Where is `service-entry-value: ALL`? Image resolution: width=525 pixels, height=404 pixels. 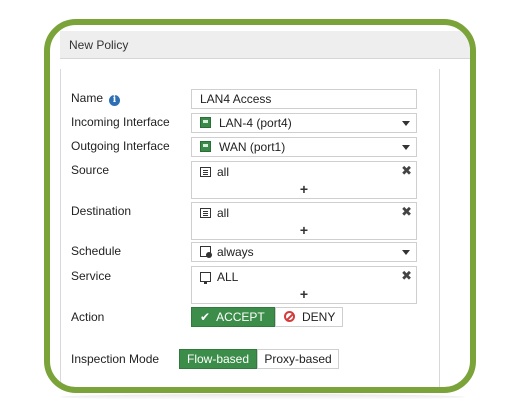
service-entry-value: ALL is located at coordinates (228, 277).